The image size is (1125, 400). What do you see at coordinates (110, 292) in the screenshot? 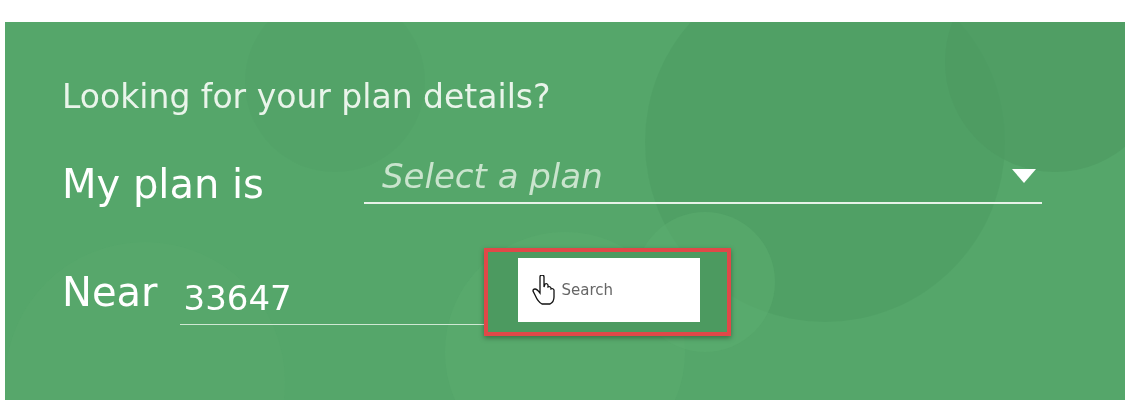
I see `location-label: Near` at bounding box center [110, 292].